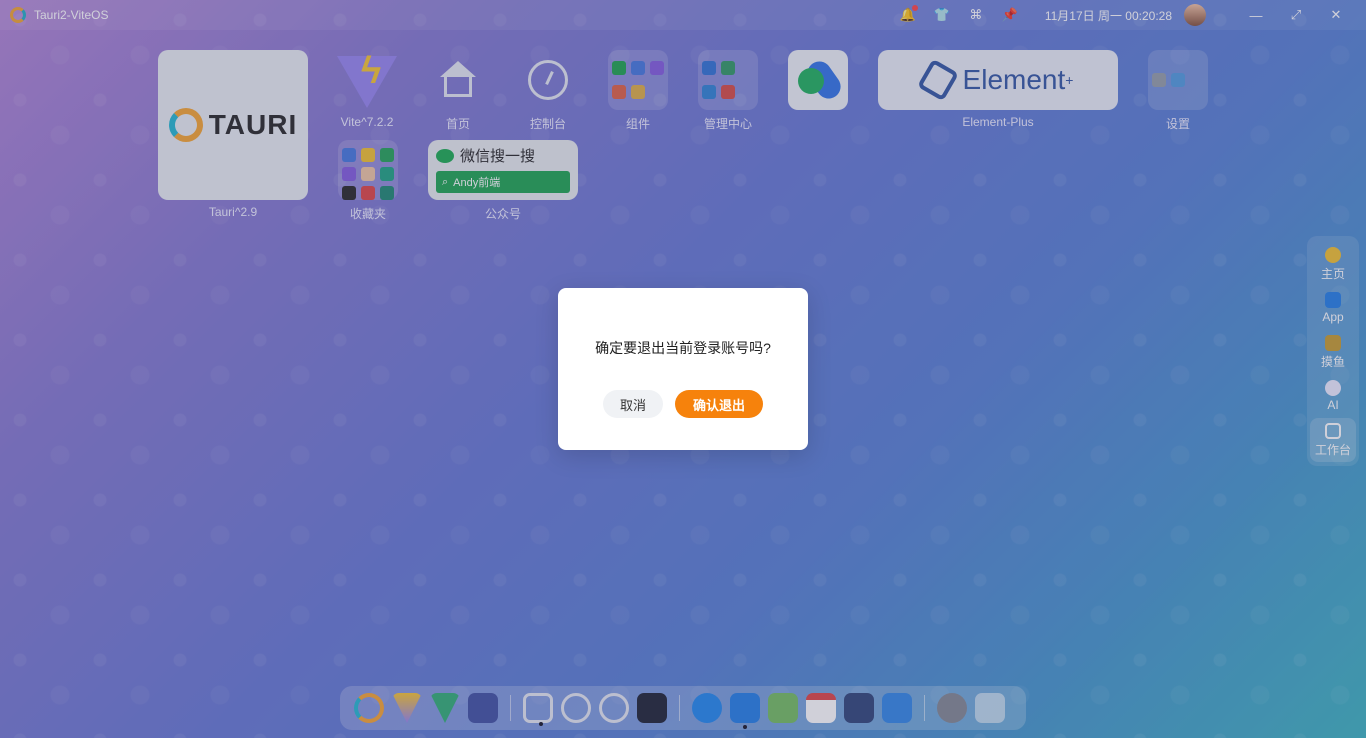  I want to click on cancel-button: 取消, so click(633, 404).